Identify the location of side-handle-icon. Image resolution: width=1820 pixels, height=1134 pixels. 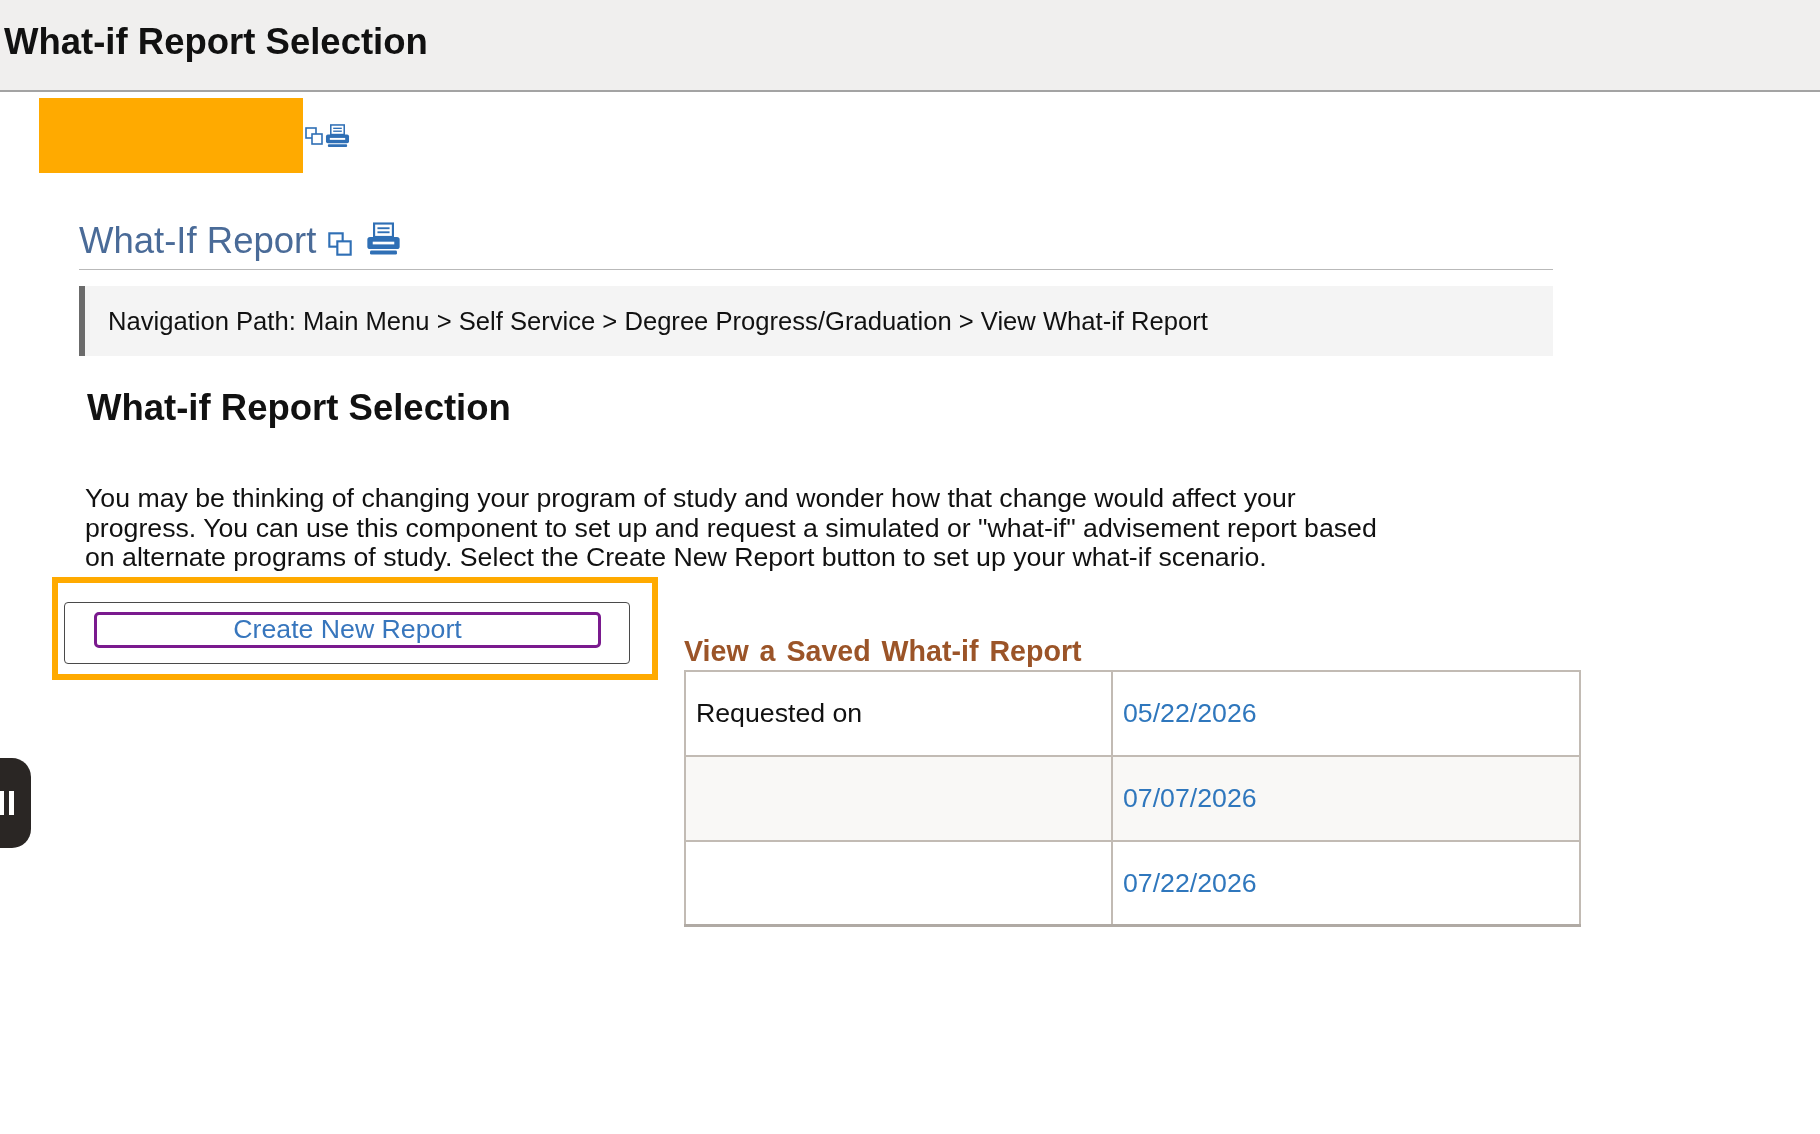
(15, 803).